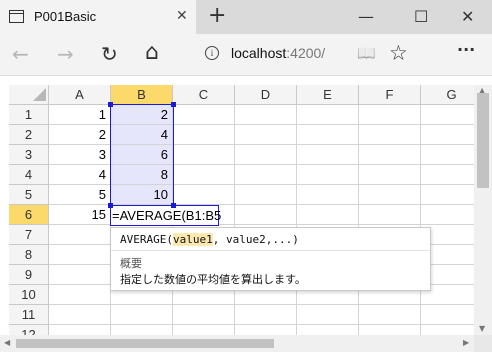  I want to click on cell-a6: 15, so click(80, 215).